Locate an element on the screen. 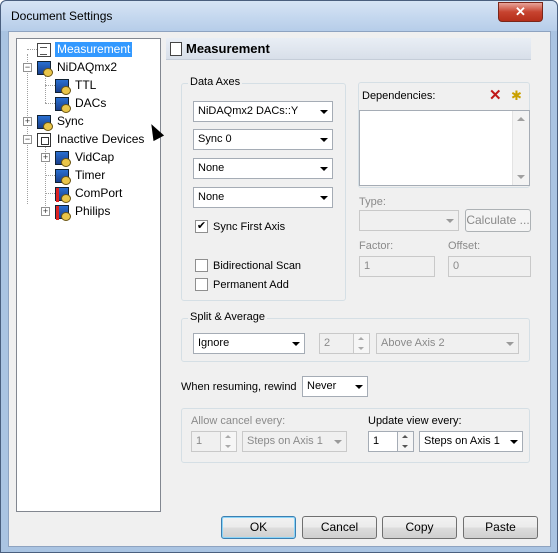 The height and width of the screenshot is (553, 558). title-bar: Document Settings ✕ is located at coordinates (279, 16).